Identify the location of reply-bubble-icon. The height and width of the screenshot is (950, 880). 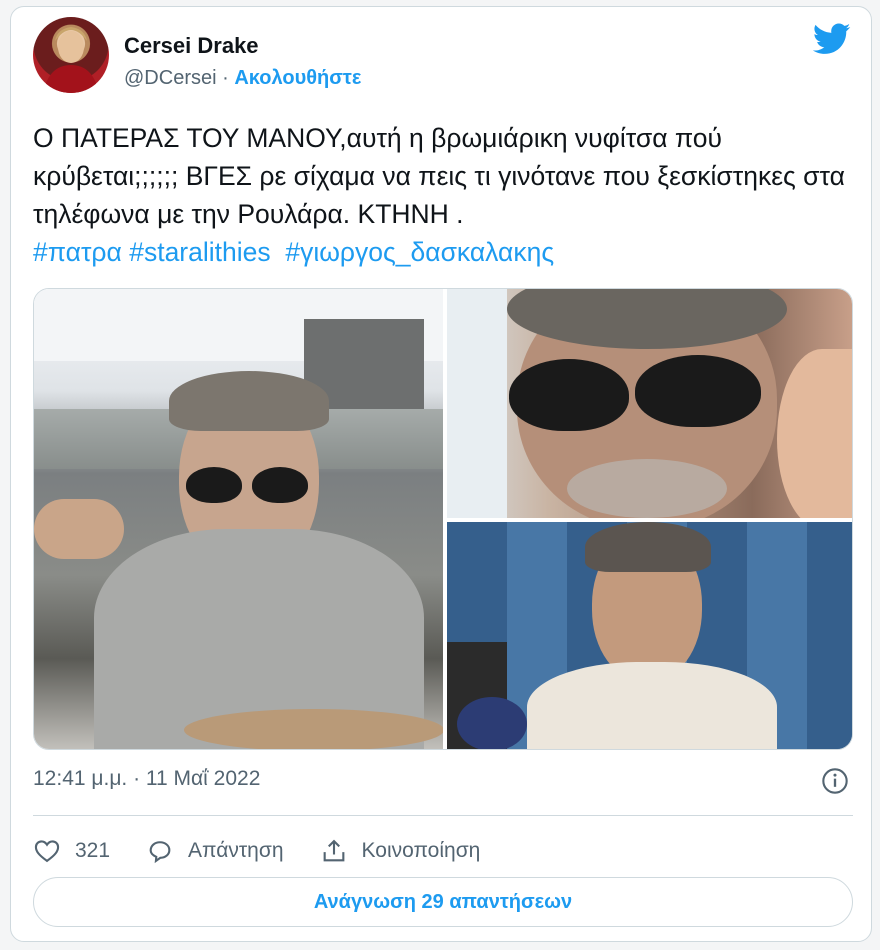
(160, 852).